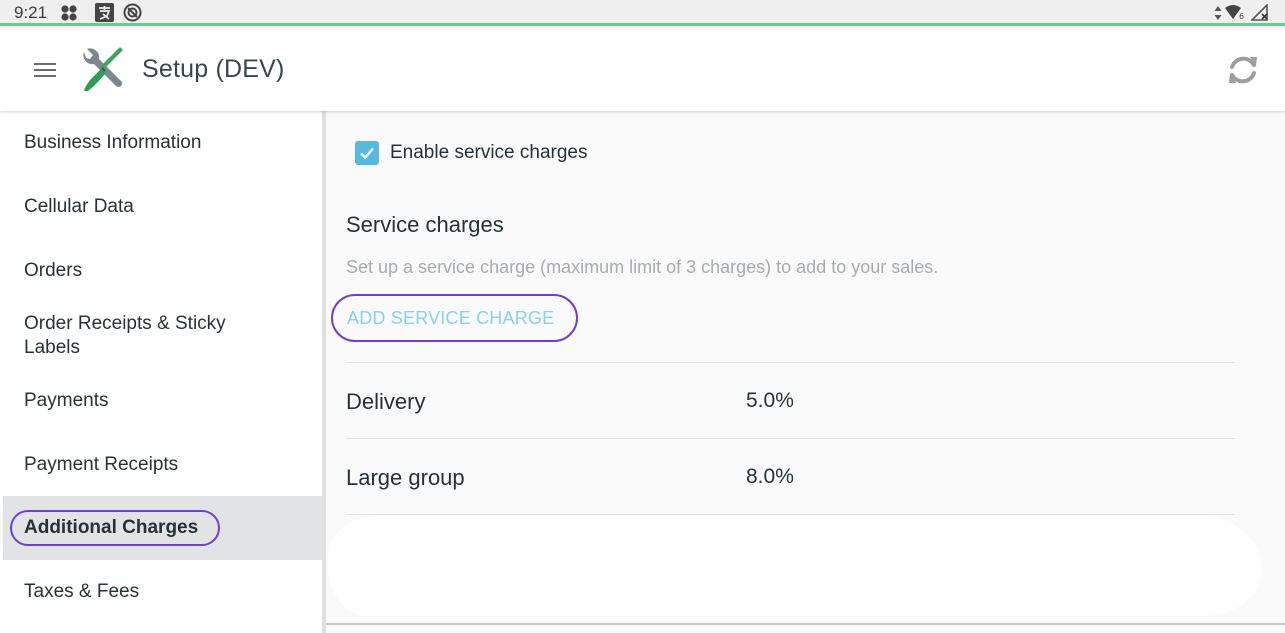 The width and height of the screenshot is (1285, 633). Describe the element at coordinates (451, 317) in the screenshot. I see `add-service-charge-label: ADD SERVICE CHARGE` at that location.